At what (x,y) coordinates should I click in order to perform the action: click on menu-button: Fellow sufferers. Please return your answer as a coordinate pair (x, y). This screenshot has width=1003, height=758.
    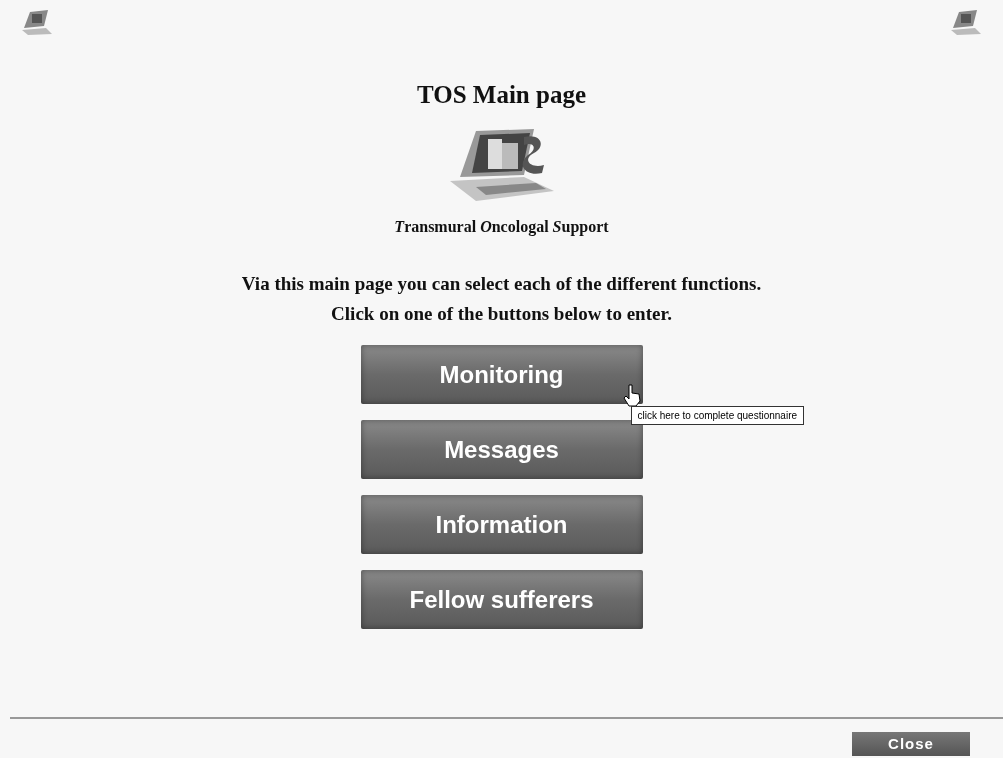
    Looking at the image, I should click on (501, 599).